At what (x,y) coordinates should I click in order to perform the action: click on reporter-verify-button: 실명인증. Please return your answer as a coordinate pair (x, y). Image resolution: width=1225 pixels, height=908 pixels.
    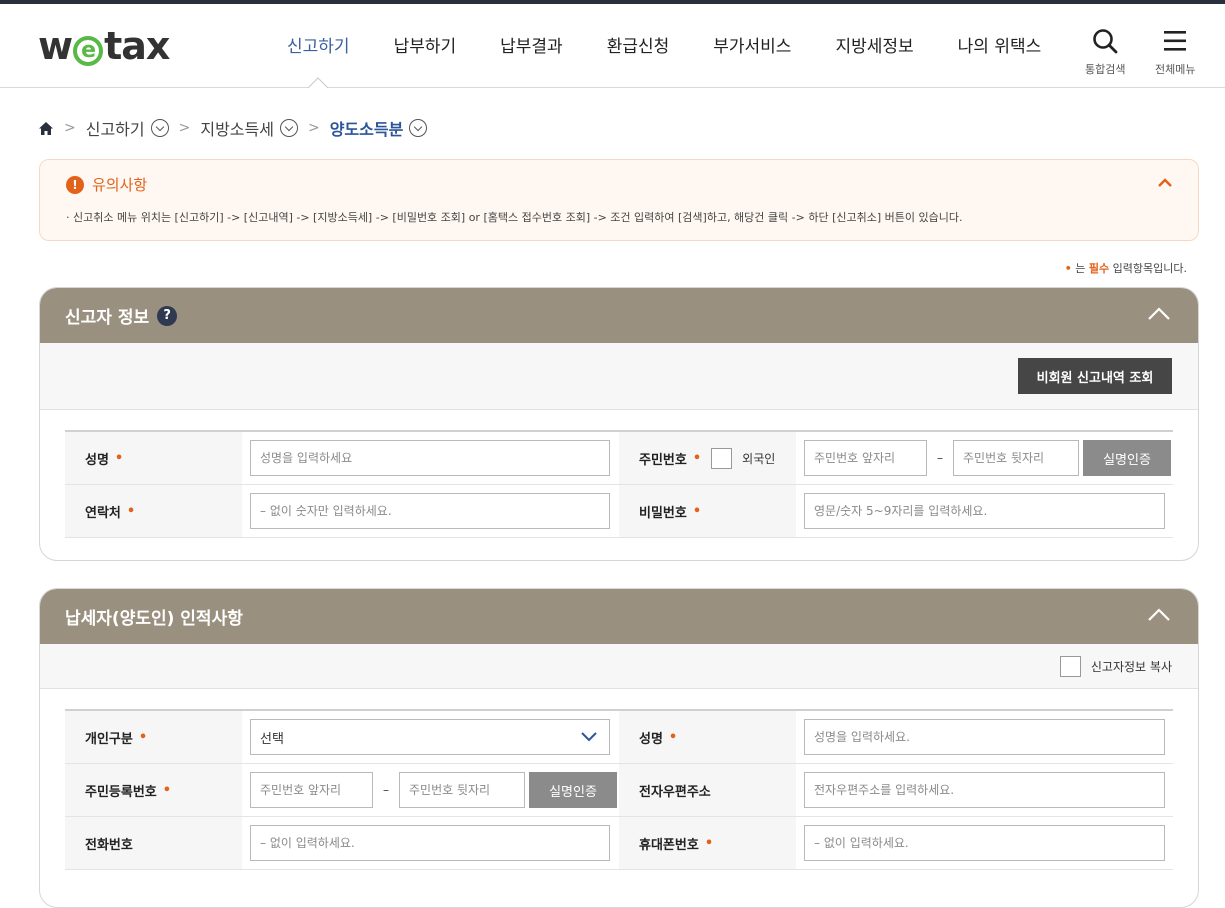
    Looking at the image, I should click on (1127, 458).